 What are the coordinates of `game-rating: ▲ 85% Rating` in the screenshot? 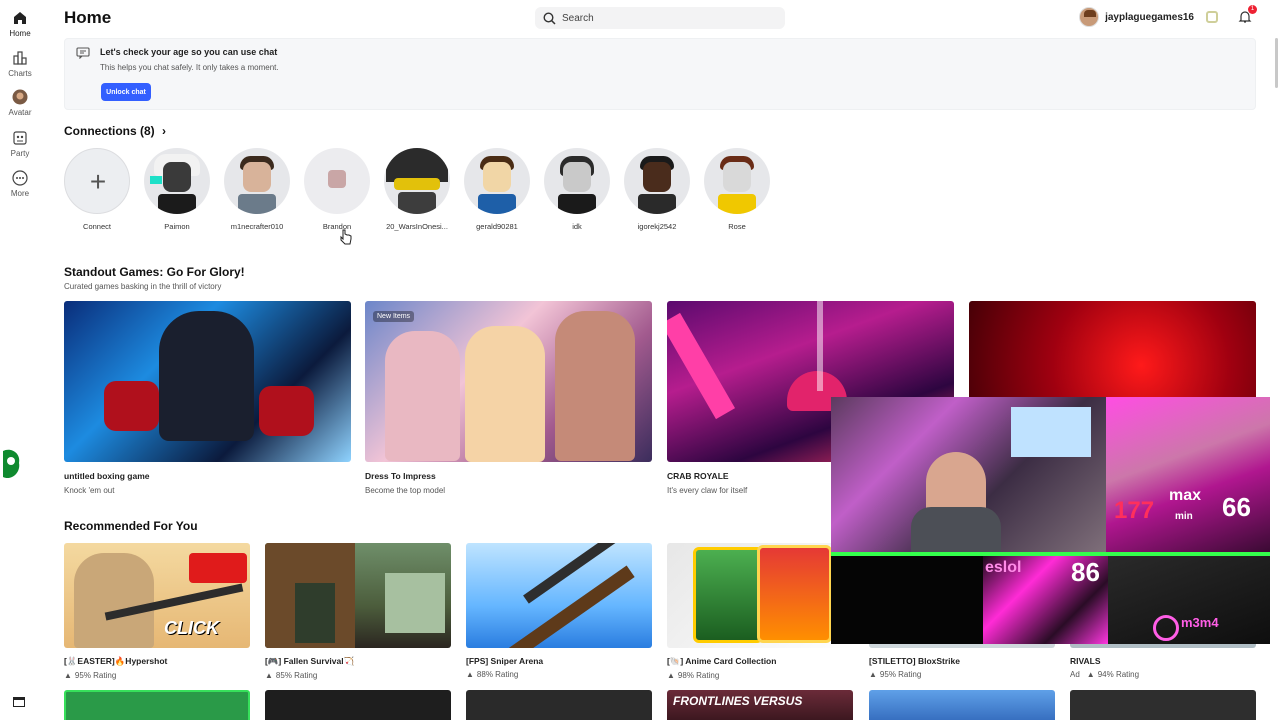 It's located at (358, 675).